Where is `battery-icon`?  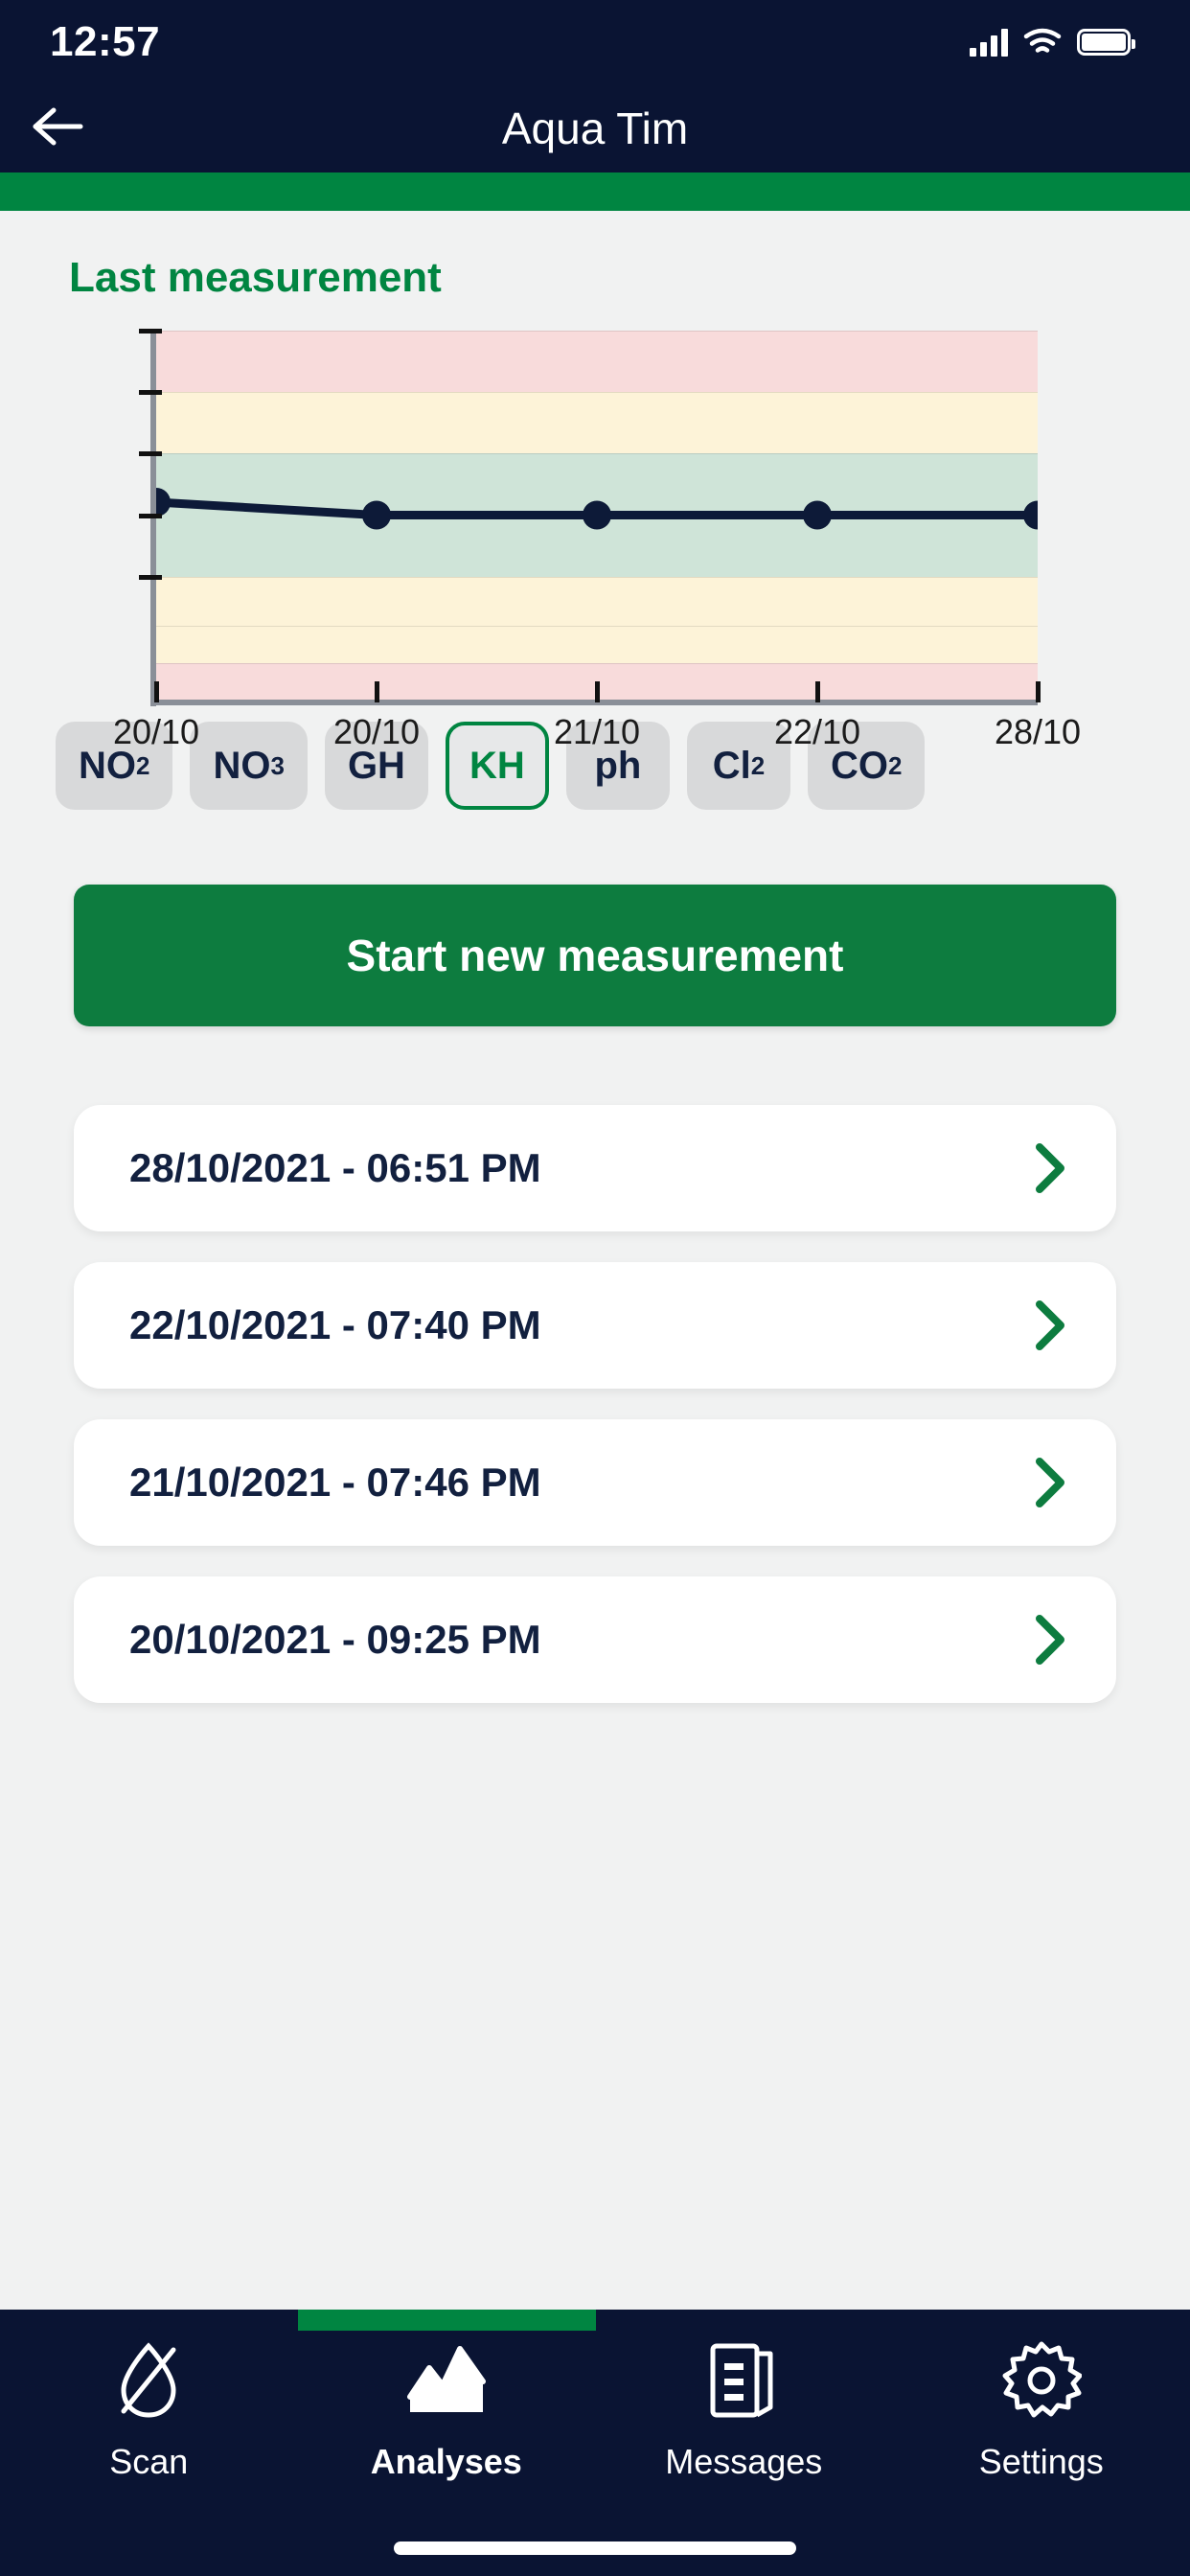
battery-icon is located at coordinates (1106, 42).